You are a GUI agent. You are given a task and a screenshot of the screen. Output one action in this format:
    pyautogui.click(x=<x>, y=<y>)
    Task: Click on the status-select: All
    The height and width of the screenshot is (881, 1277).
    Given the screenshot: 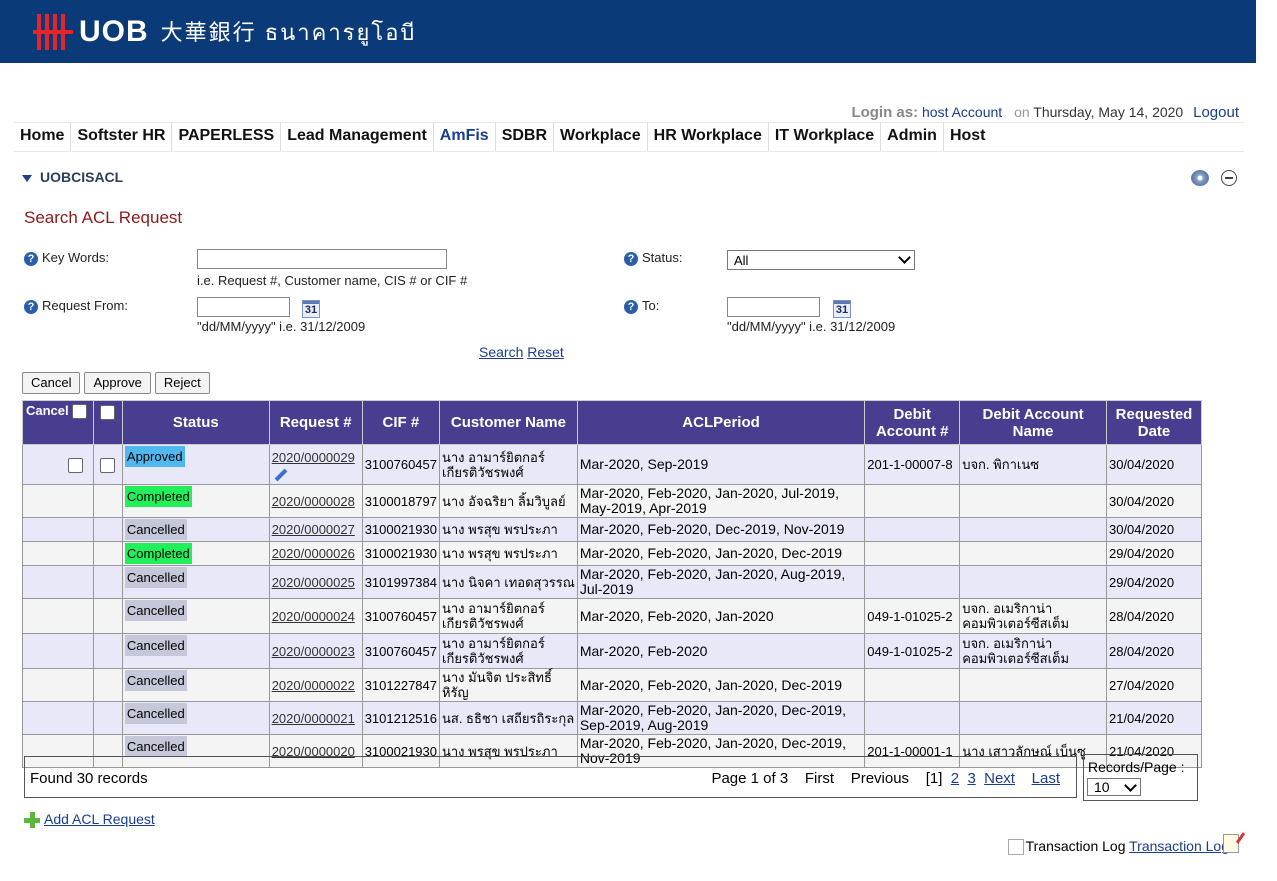 What is the action you would take?
    pyautogui.click(x=821, y=260)
    